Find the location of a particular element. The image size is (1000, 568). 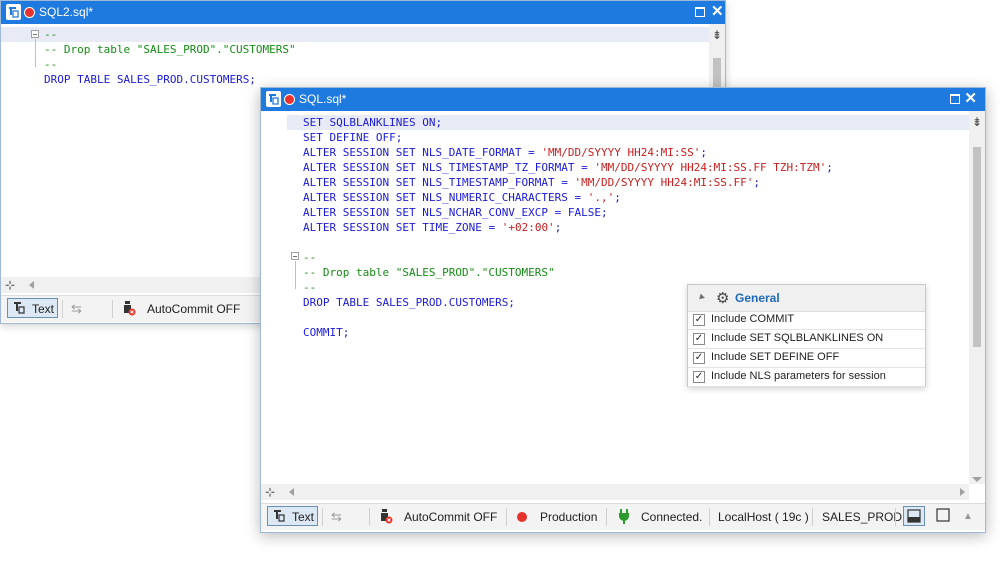

sql2-title-bar: SQL2.sql* ✕ is located at coordinates (363, 12).